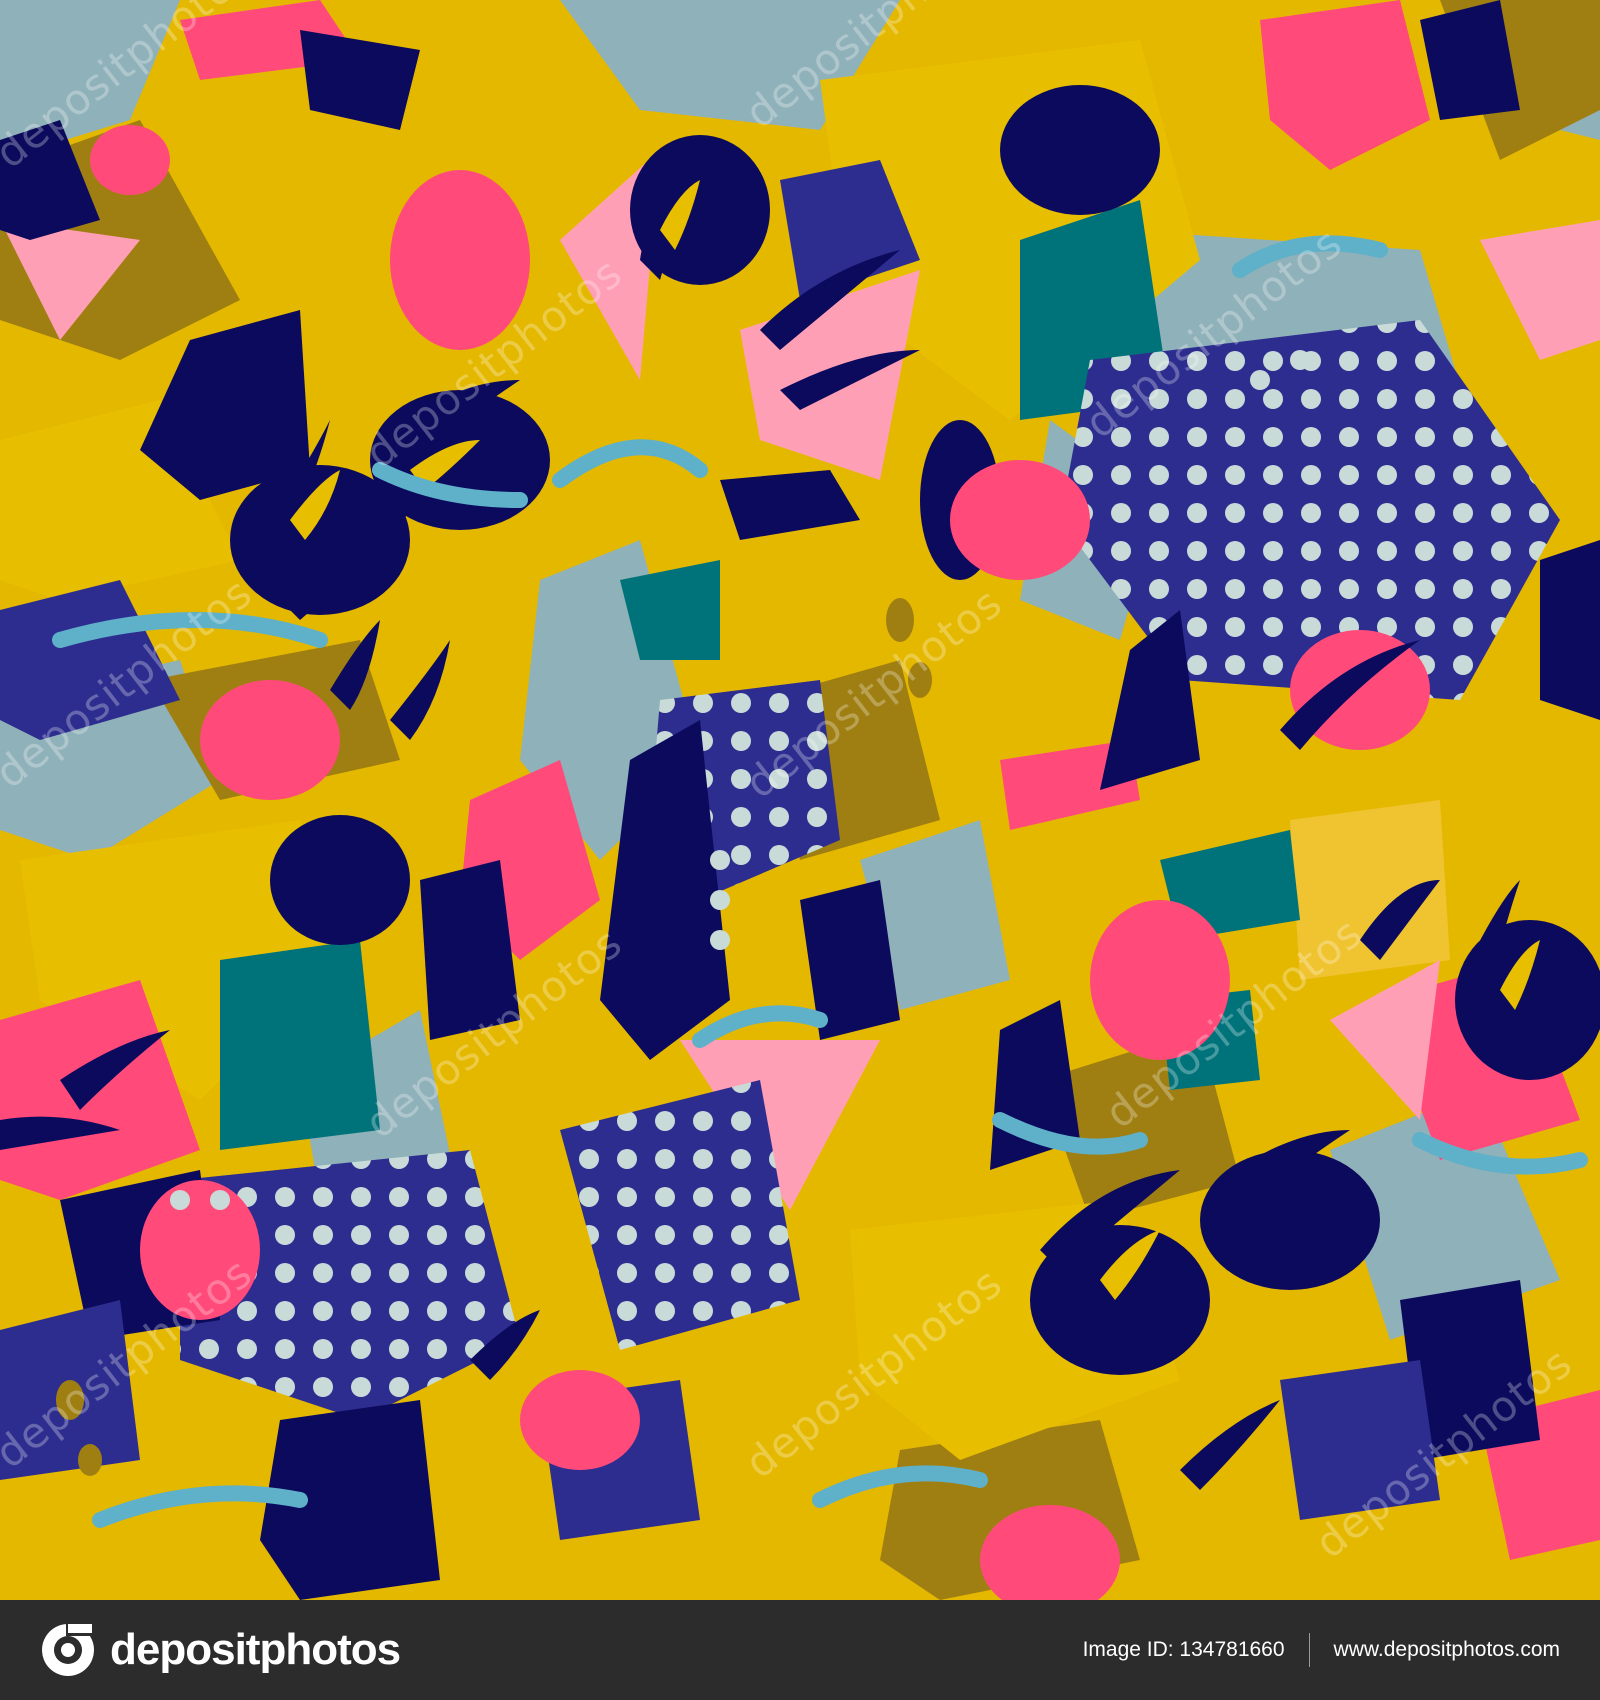  What do you see at coordinates (69, 1649) in the screenshot?
I see `depositphotos-logo-icon` at bounding box center [69, 1649].